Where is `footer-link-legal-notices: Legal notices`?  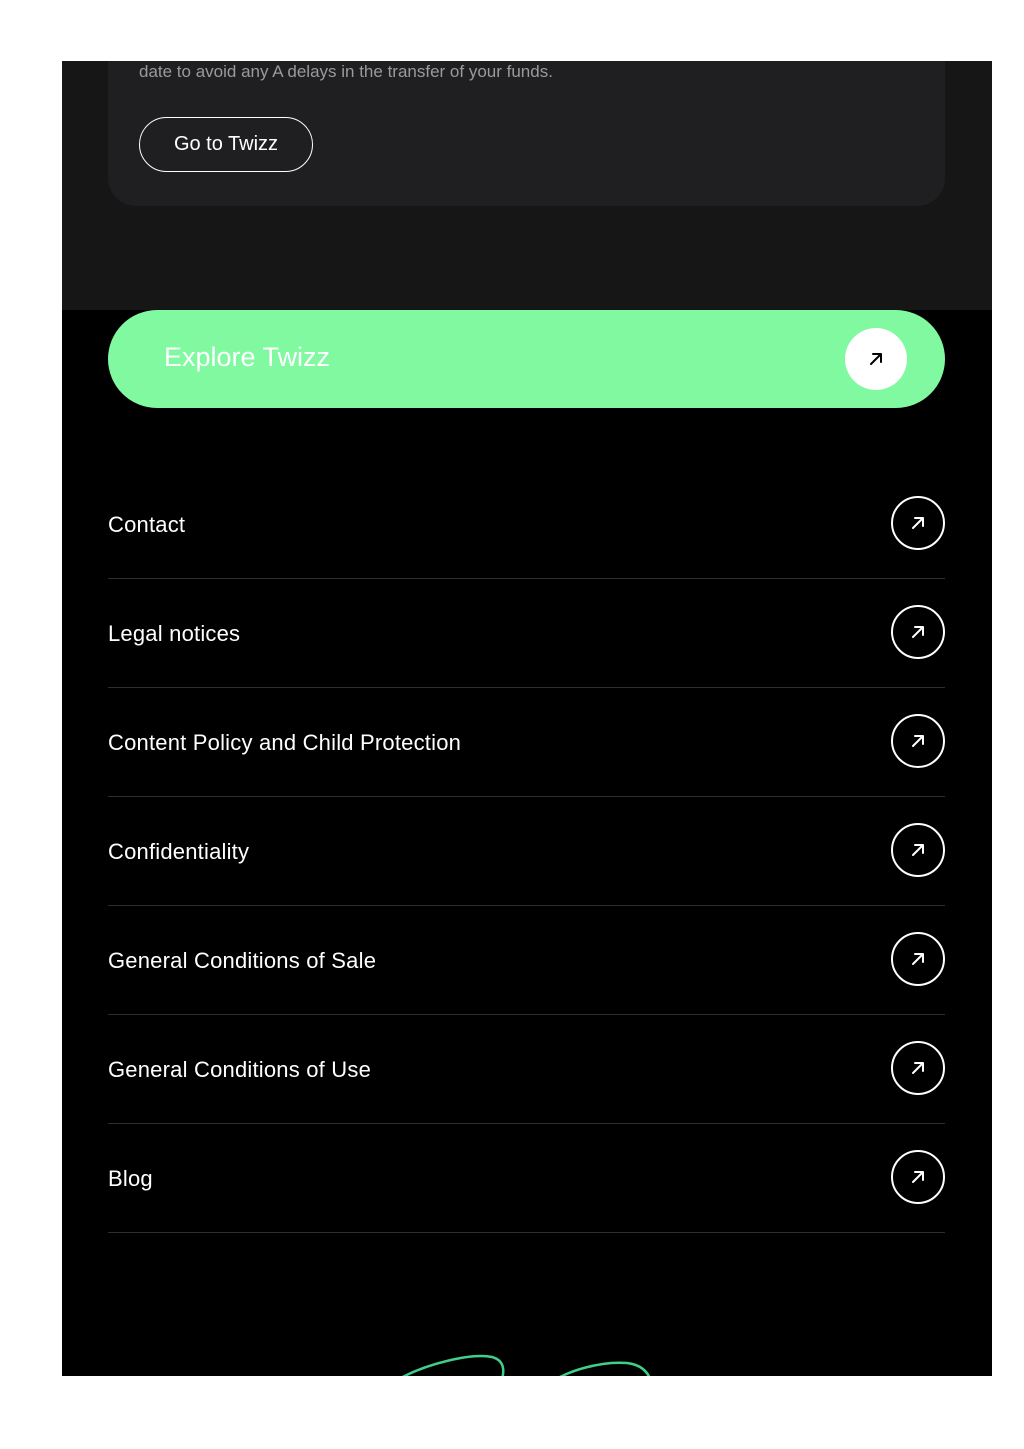
footer-link-legal-notices: Legal notices is located at coordinates (526, 633).